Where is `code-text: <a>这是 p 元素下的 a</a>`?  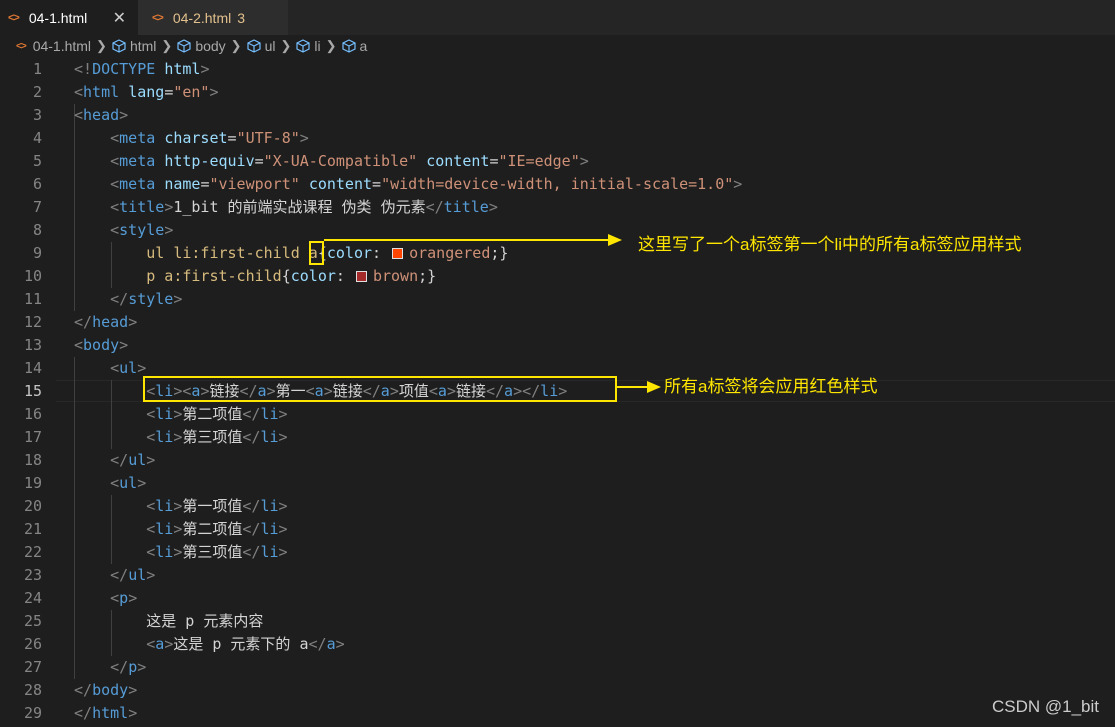 code-text: <a>这是 p 元素下的 a</a> is located at coordinates (209, 644).